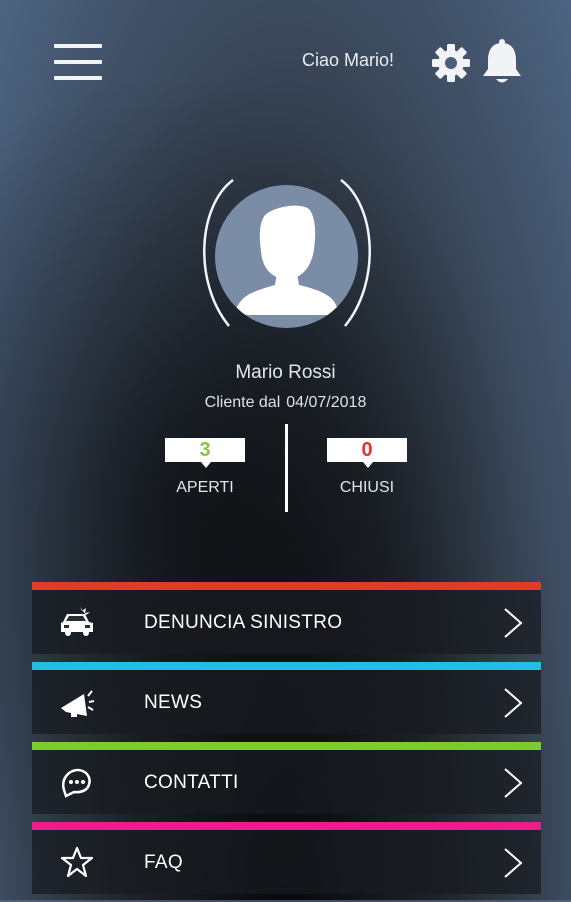 The image size is (571, 902). What do you see at coordinates (173, 702) in the screenshot?
I see `menu-item-label: NEWS` at bounding box center [173, 702].